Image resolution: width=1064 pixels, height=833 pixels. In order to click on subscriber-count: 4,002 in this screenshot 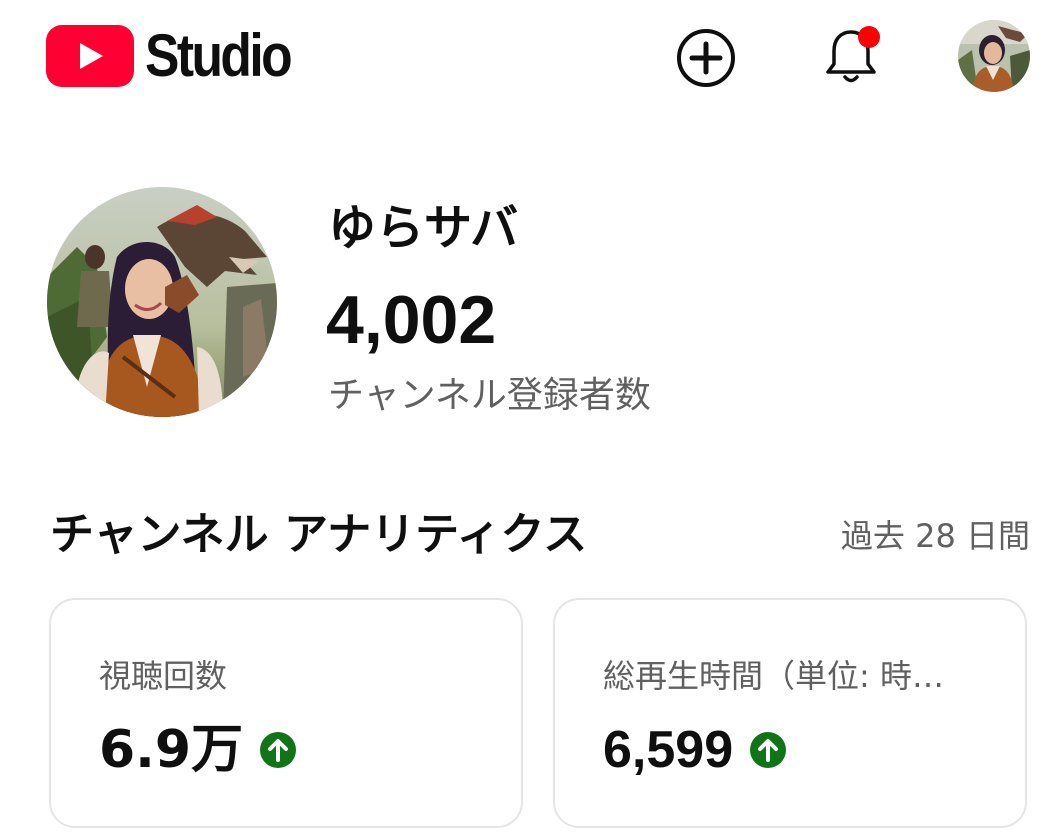, I will do `click(411, 320)`.